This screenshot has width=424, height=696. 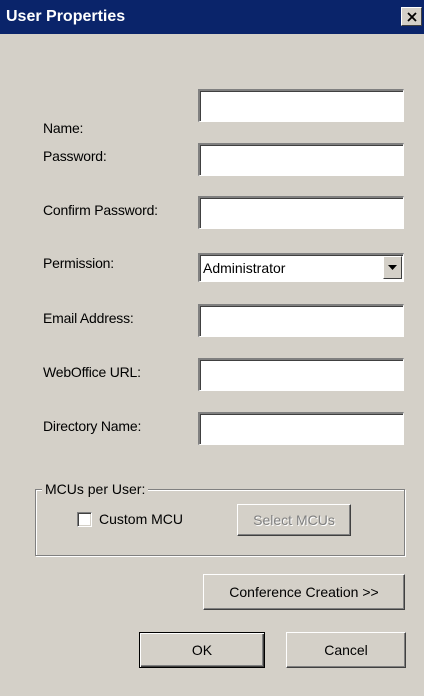 I want to click on window-title: User Properties, so click(x=66, y=16).